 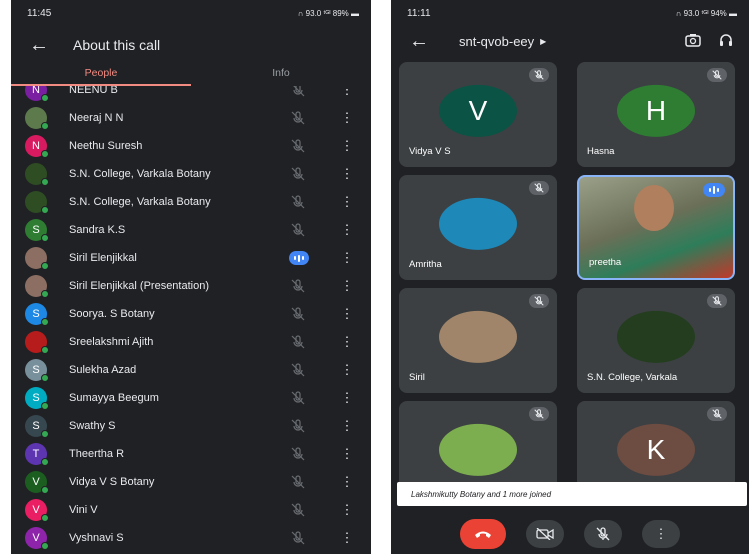 I want to click on mic-off-button, so click(x=603, y=534).